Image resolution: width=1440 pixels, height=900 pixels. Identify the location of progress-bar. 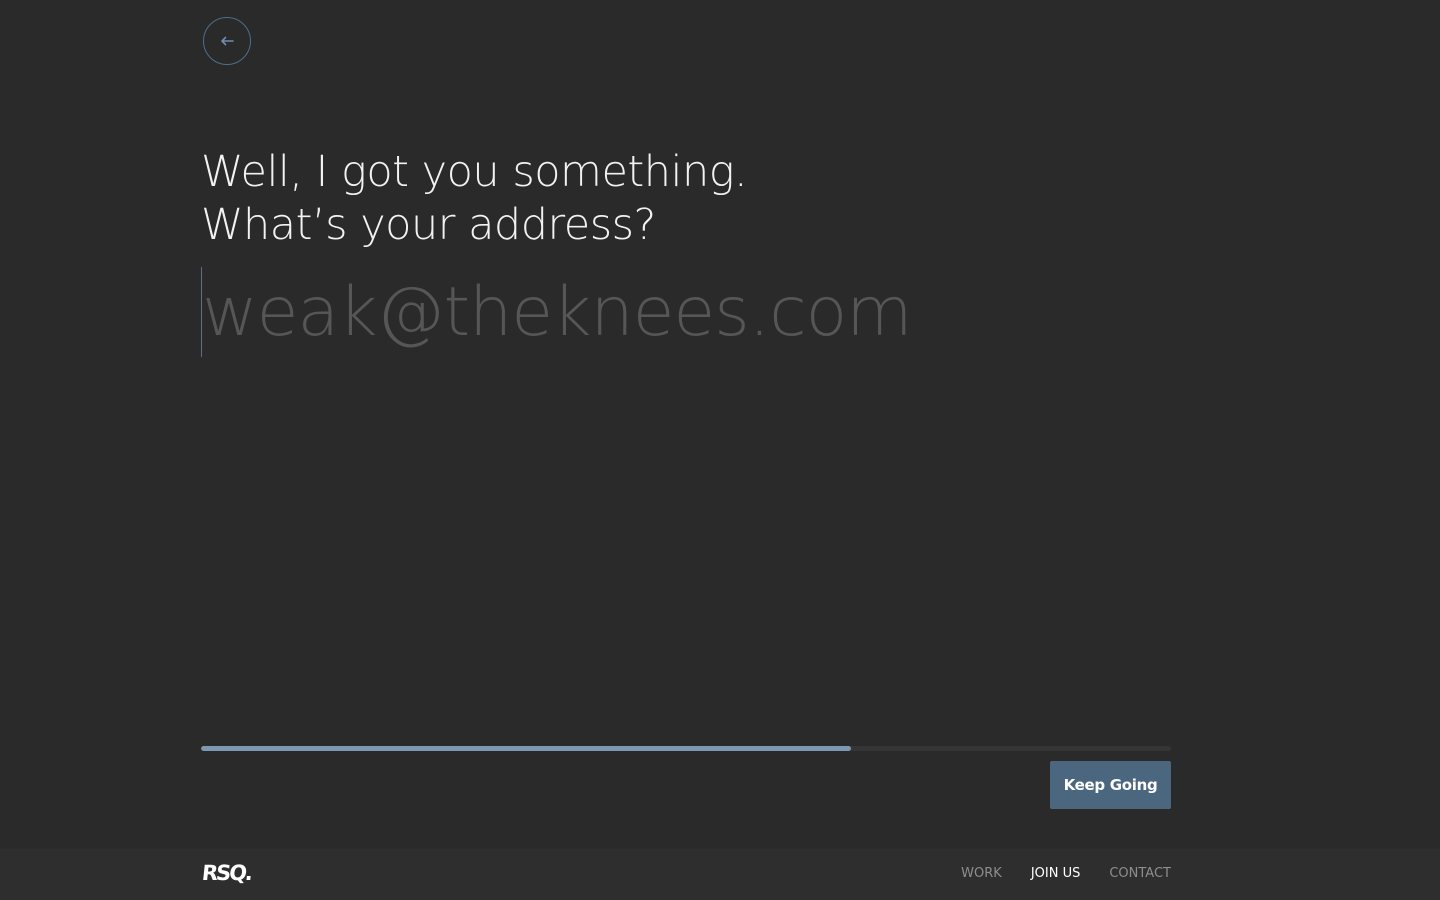
(686, 748).